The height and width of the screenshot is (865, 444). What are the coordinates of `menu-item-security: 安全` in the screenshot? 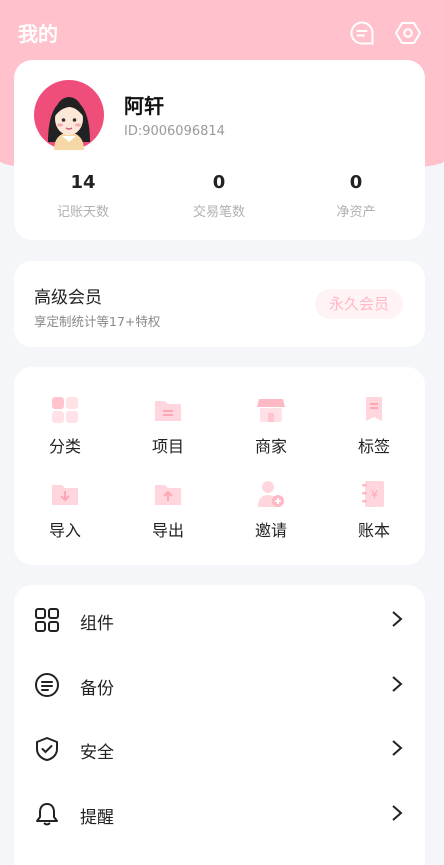 It's located at (219, 748).